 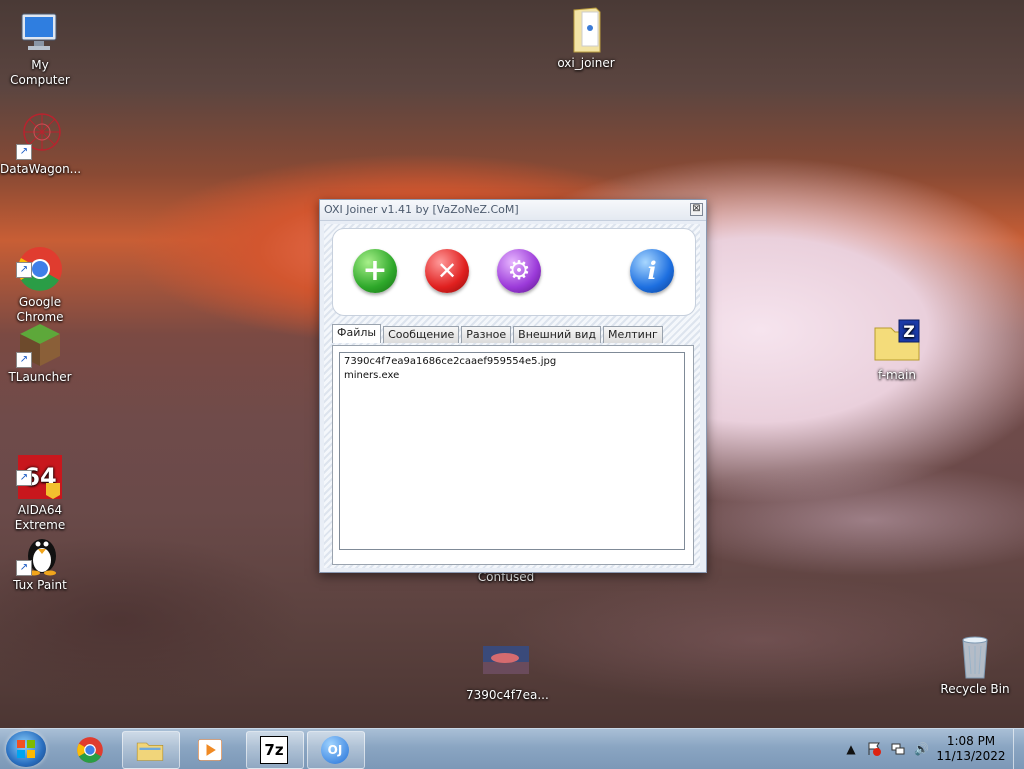 What do you see at coordinates (40, 552) in the screenshot?
I see `tux-penguin-icon: ↗` at bounding box center [40, 552].